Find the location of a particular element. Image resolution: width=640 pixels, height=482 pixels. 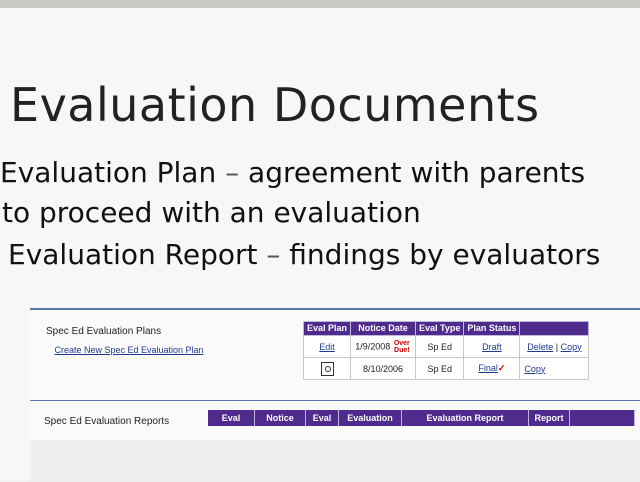

plan-status-cell: Draft is located at coordinates (492, 346).